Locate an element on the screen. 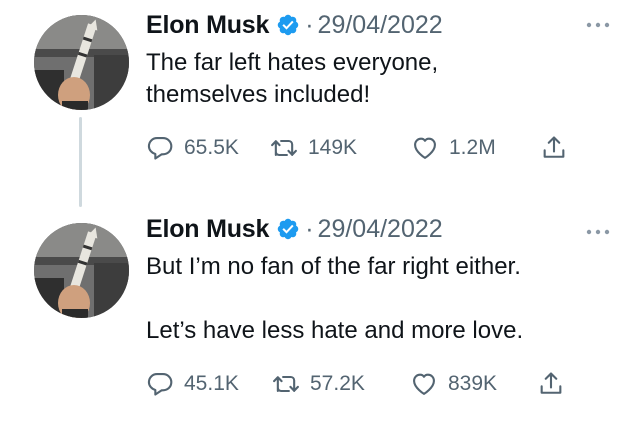 Image resolution: width=640 pixels, height=428 pixels. tweet-actions: 45.1K 57.2K 839K is located at coordinates (355, 384).